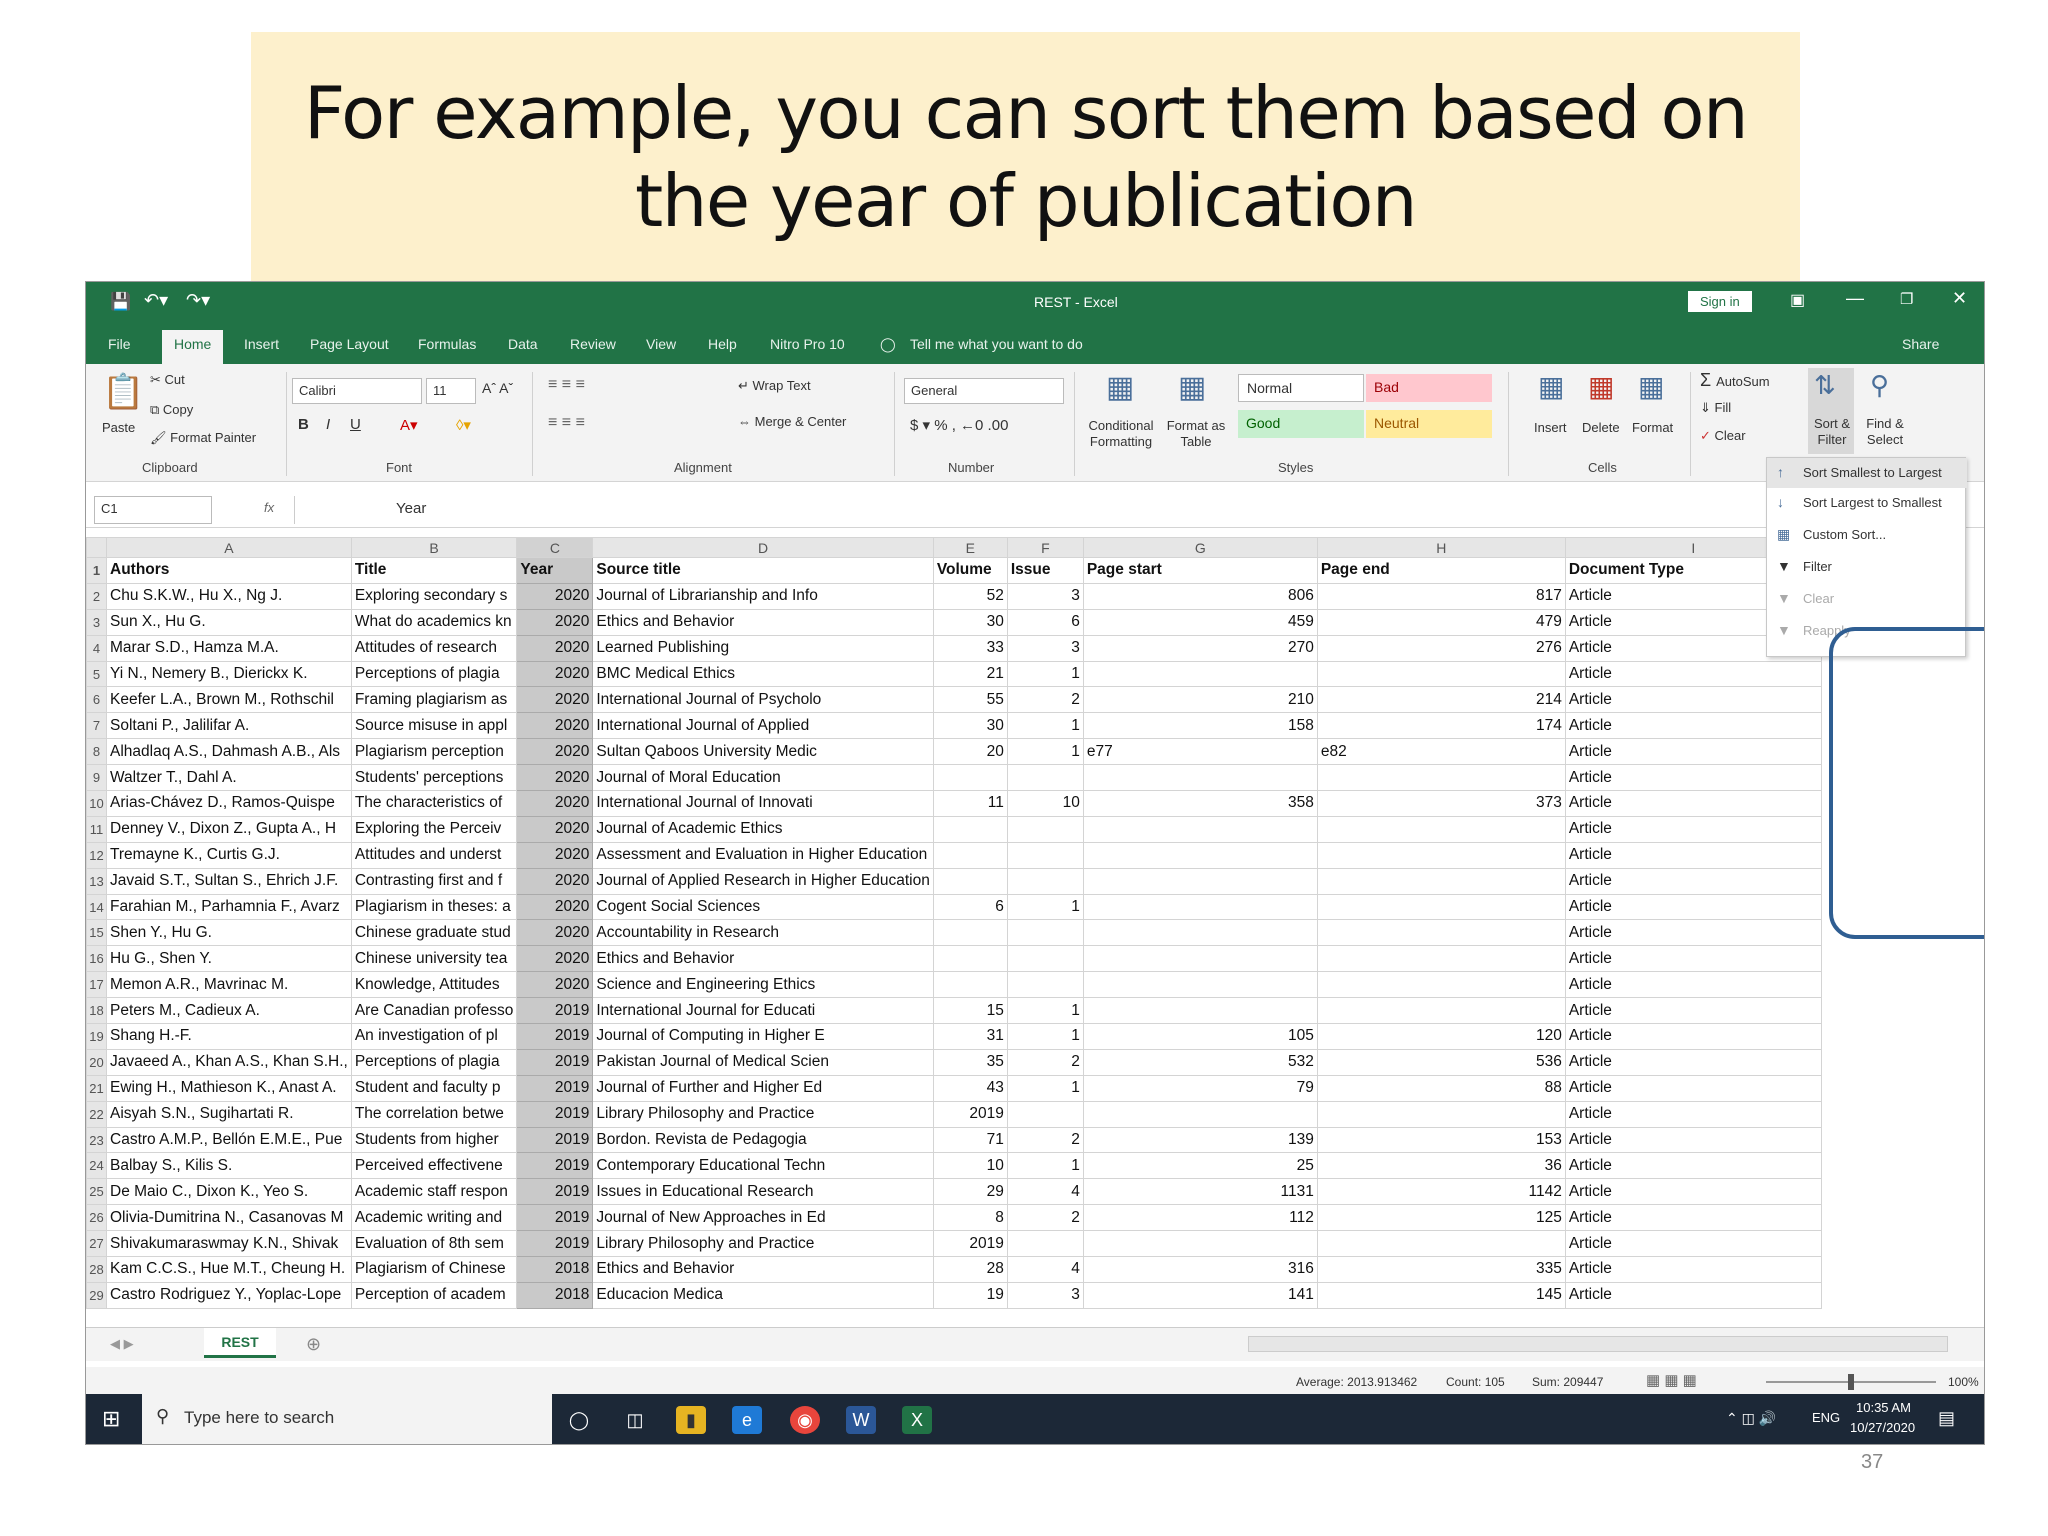 Image resolution: width=2048 pixels, height=1536 pixels. I want to click on cell: 30, so click(970, 622).